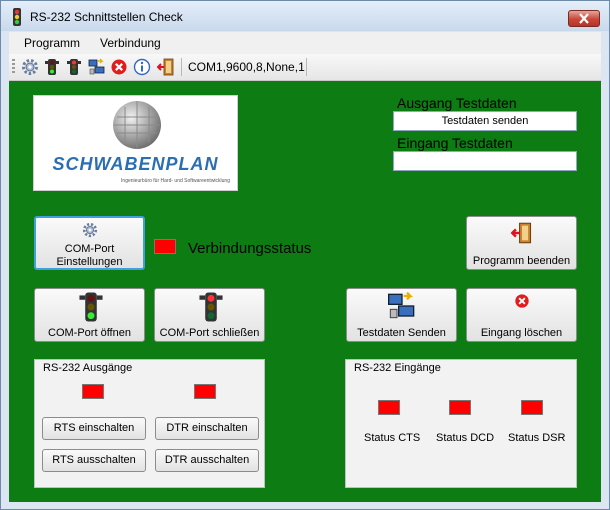  I want to click on send-test-button: Testdaten Senden, so click(401, 315).